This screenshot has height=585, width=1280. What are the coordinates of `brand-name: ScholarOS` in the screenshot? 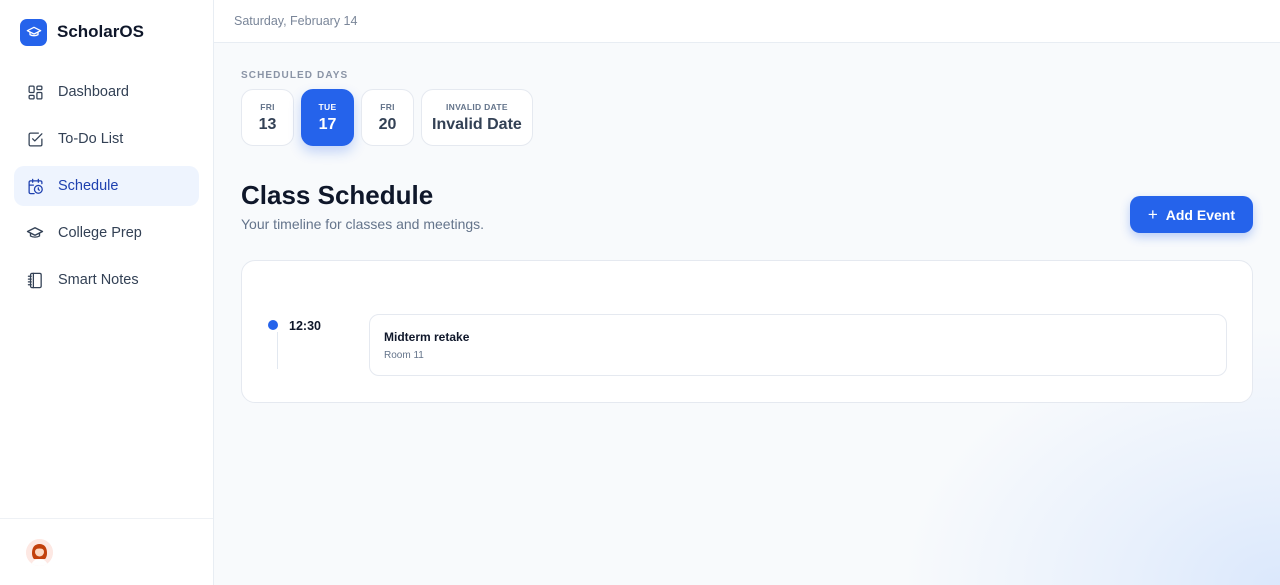 It's located at (100, 31).